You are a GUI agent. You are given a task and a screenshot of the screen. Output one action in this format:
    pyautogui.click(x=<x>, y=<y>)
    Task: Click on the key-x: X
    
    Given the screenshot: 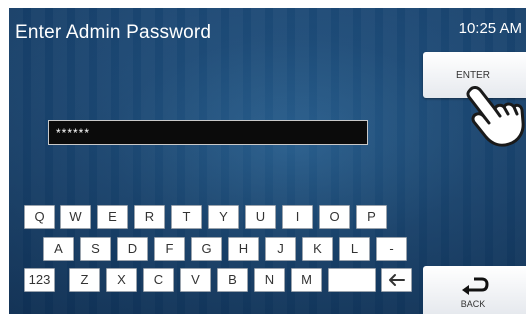 What is the action you would take?
    pyautogui.click(x=121, y=280)
    